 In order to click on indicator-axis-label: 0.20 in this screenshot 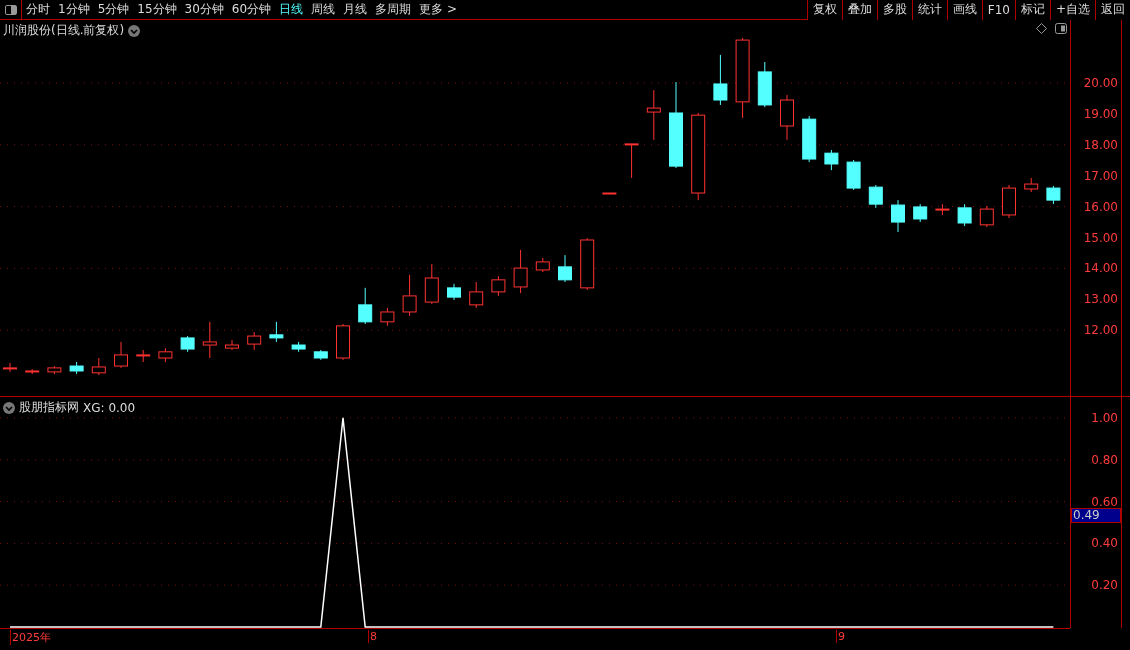, I will do `click(1104, 585)`.